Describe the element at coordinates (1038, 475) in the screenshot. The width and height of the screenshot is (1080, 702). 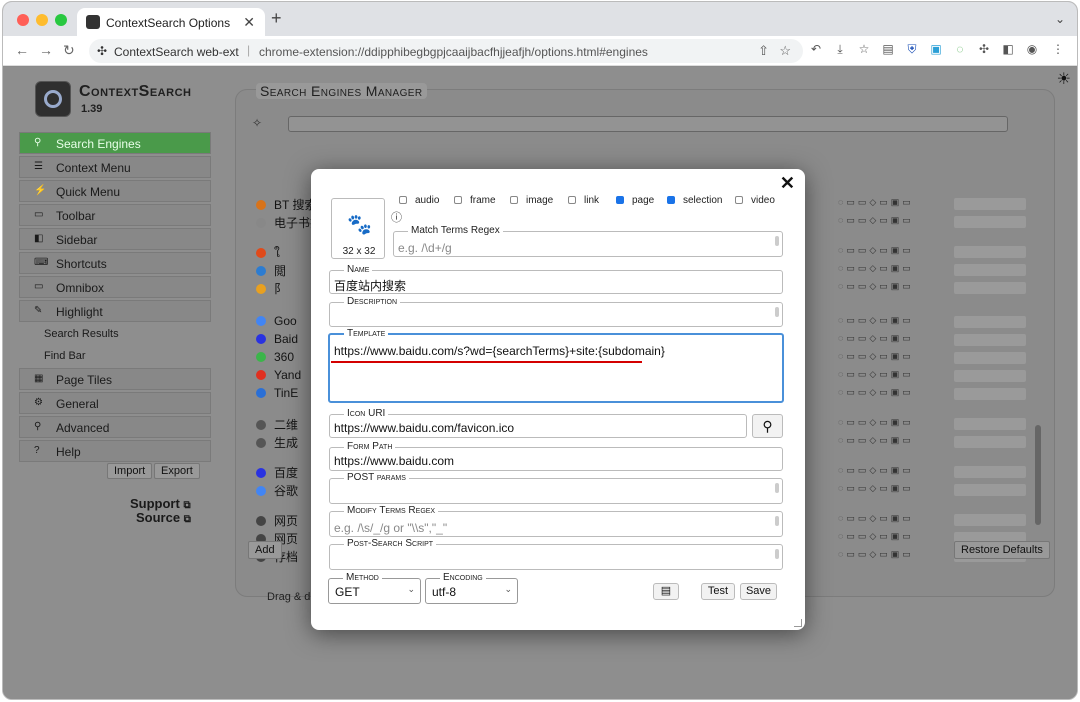
I see `manager-scrollbar` at that location.